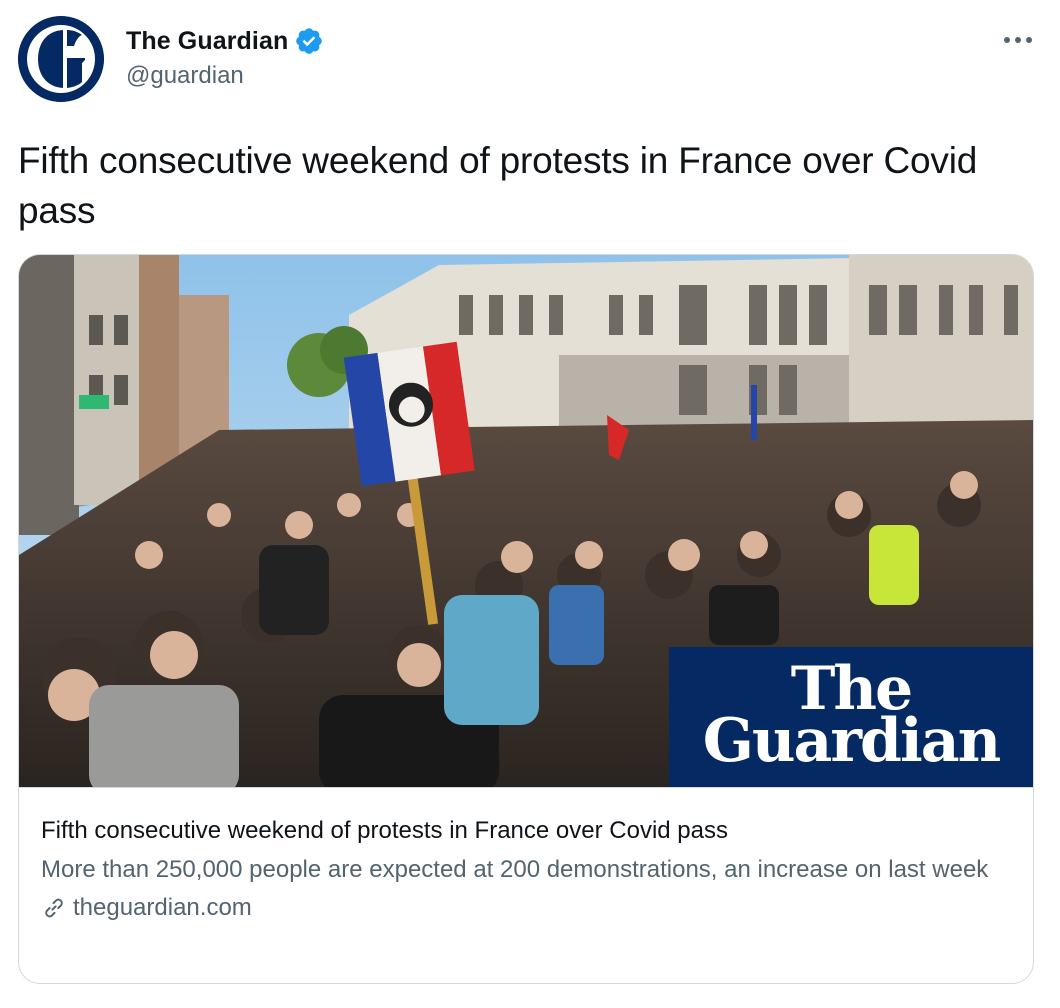 The height and width of the screenshot is (1008, 1060). Describe the element at coordinates (527, 908) in the screenshot. I see `card-domain: theguardian.com` at that location.